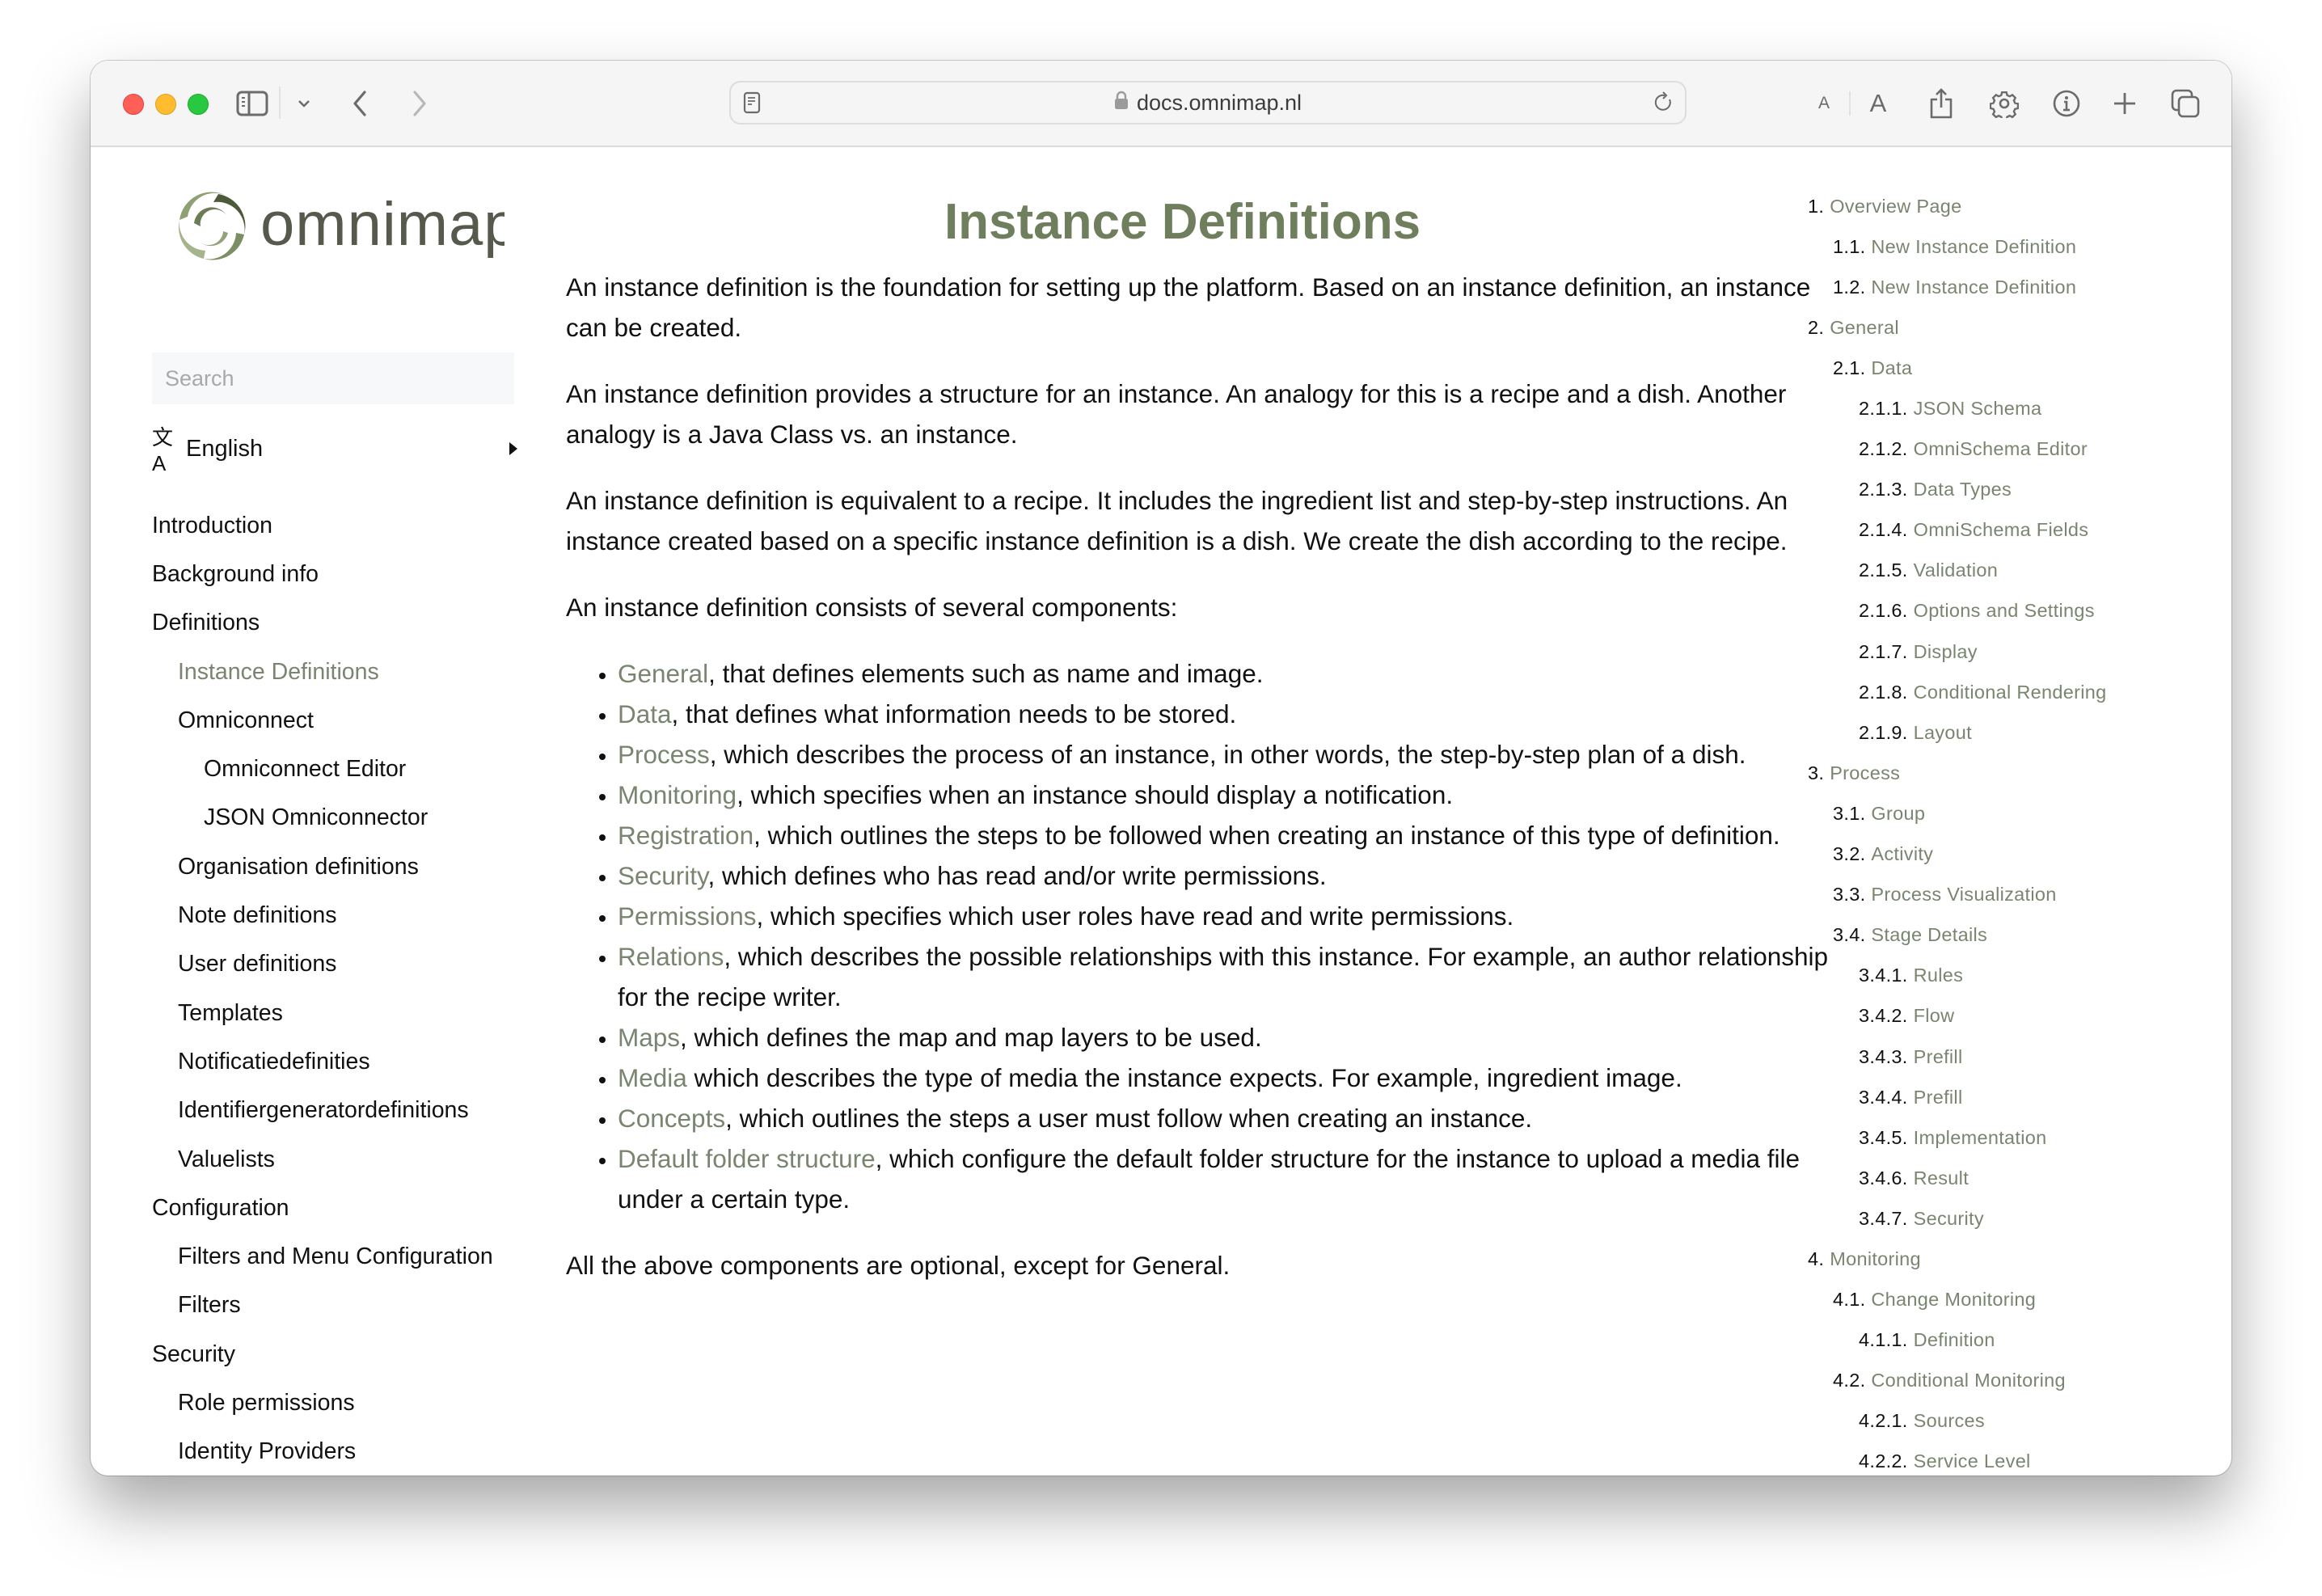 This screenshot has height=1596, width=2322. I want to click on toc-link: Options and Settings, so click(2004, 611).